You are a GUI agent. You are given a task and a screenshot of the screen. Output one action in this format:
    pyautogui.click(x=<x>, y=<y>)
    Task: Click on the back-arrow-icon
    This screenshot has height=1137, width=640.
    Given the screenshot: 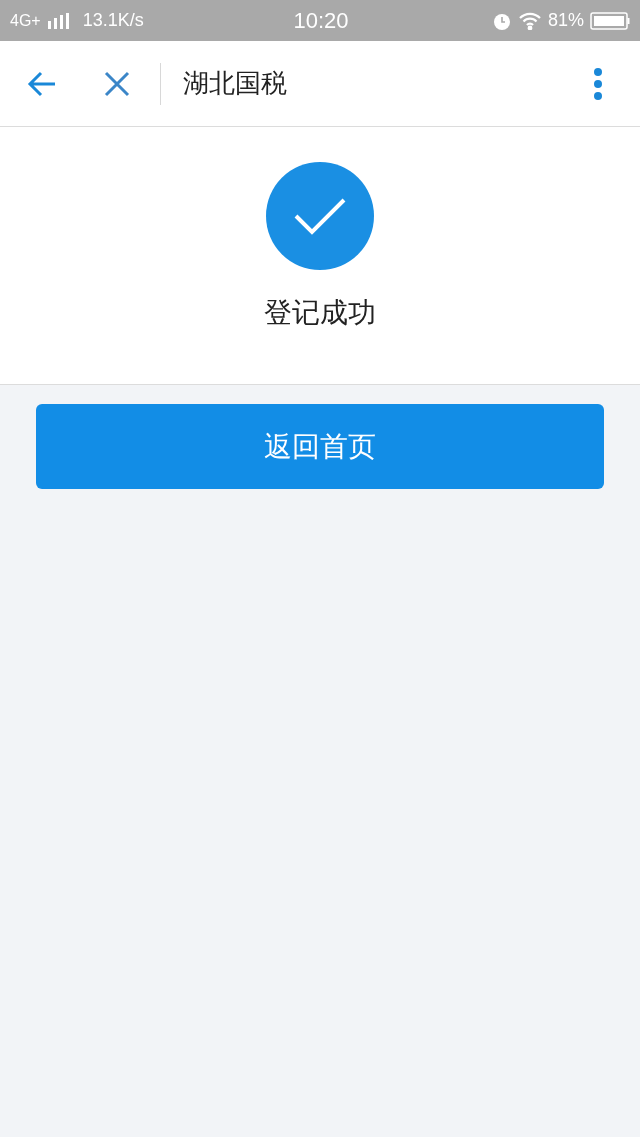 What is the action you would take?
    pyautogui.click(x=42, y=83)
    